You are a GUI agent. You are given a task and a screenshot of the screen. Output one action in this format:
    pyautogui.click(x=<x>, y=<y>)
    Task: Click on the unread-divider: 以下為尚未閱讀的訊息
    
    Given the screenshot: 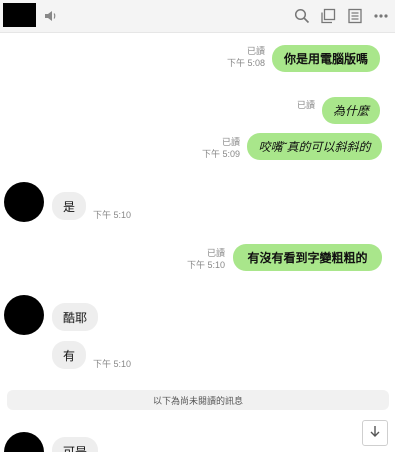 What is the action you would take?
    pyautogui.click(x=198, y=400)
    